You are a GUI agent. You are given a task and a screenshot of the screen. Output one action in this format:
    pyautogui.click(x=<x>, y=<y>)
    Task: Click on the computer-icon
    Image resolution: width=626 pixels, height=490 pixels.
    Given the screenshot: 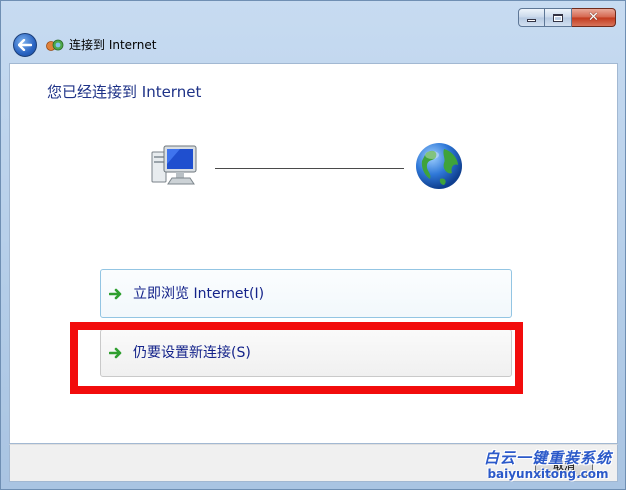 What is the action you would take?
    pyautogui.click(x=174, y=165)
    